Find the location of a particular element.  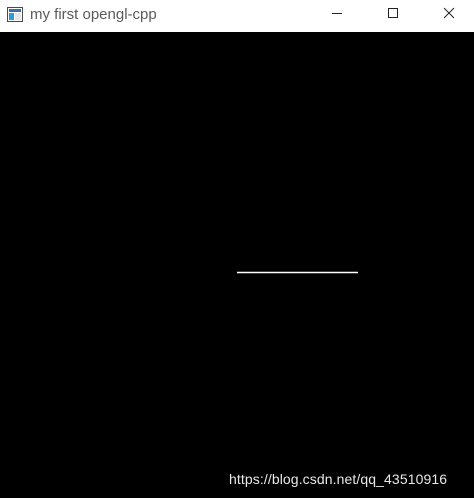

app-icon is located at coordinates (15, 14).